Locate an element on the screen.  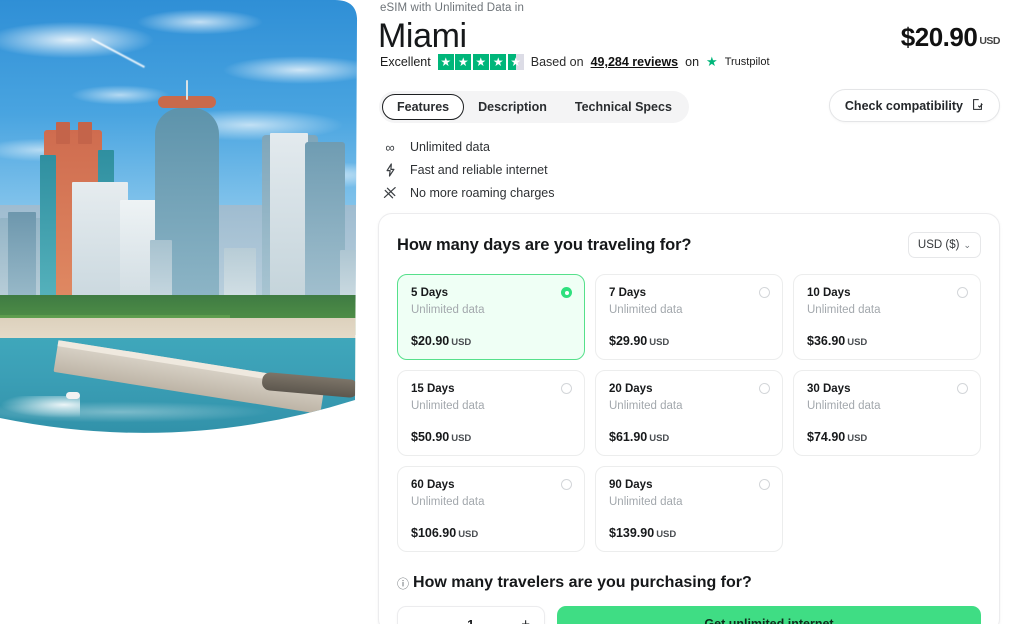
feature-label: Fast and reliable internet is located at coordinates (479, 170).